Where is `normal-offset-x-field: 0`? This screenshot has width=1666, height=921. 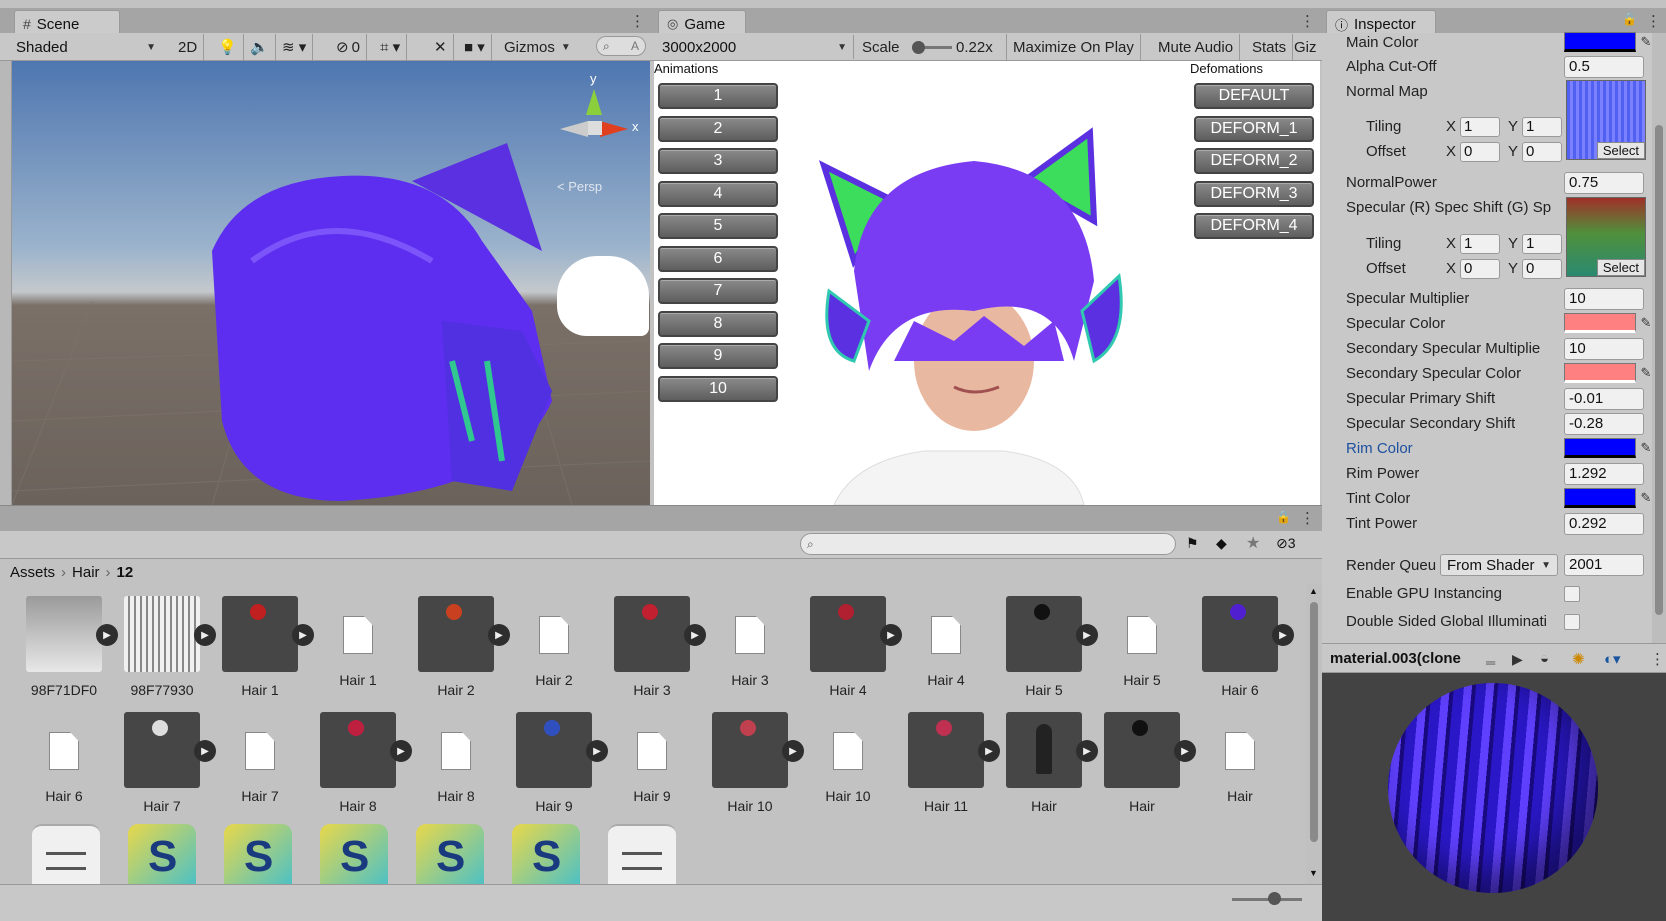
normal-offset-x-field: 0 is located at coordinates (1480, 152).